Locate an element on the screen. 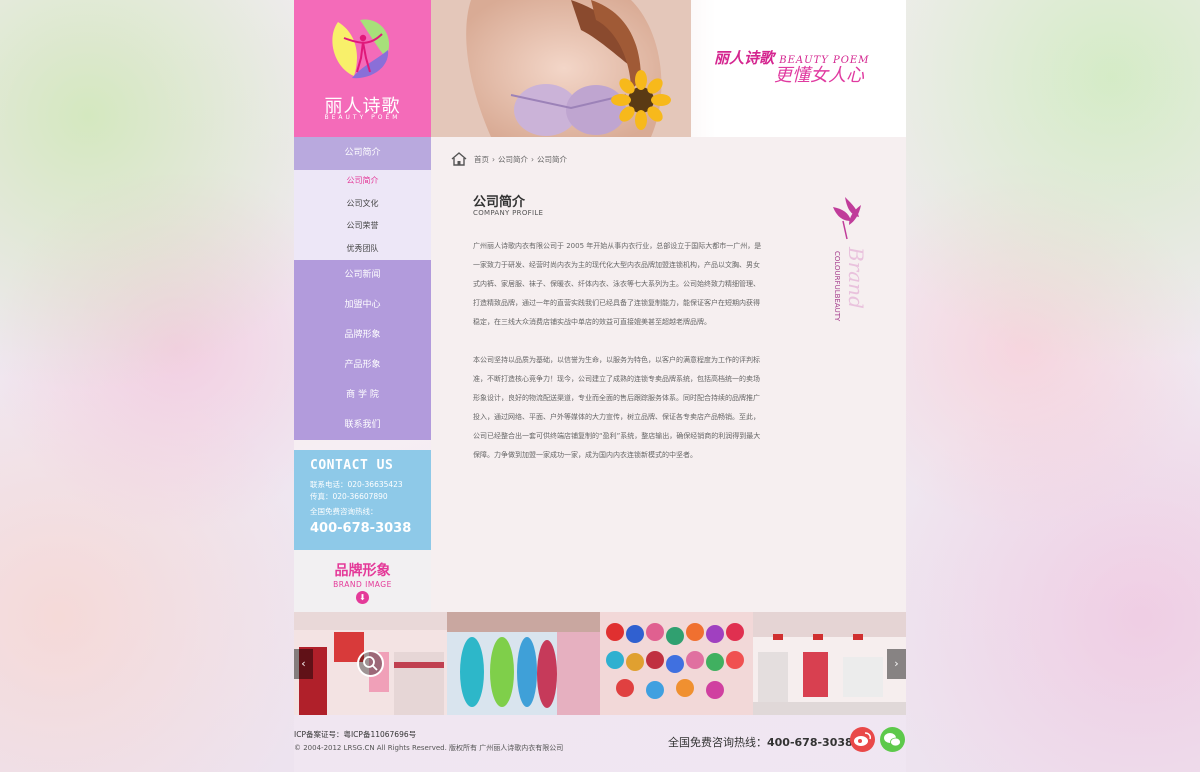 This screenshot has width=1200, height=772. weibo-icon is located at coordinates (862, 739).